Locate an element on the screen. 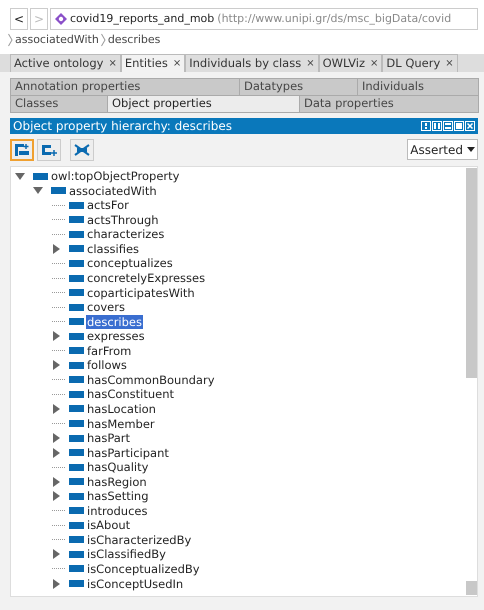 The height and width of the screenshot is (610, 484). tab: Datatypes is located at coordinates (298, 87).